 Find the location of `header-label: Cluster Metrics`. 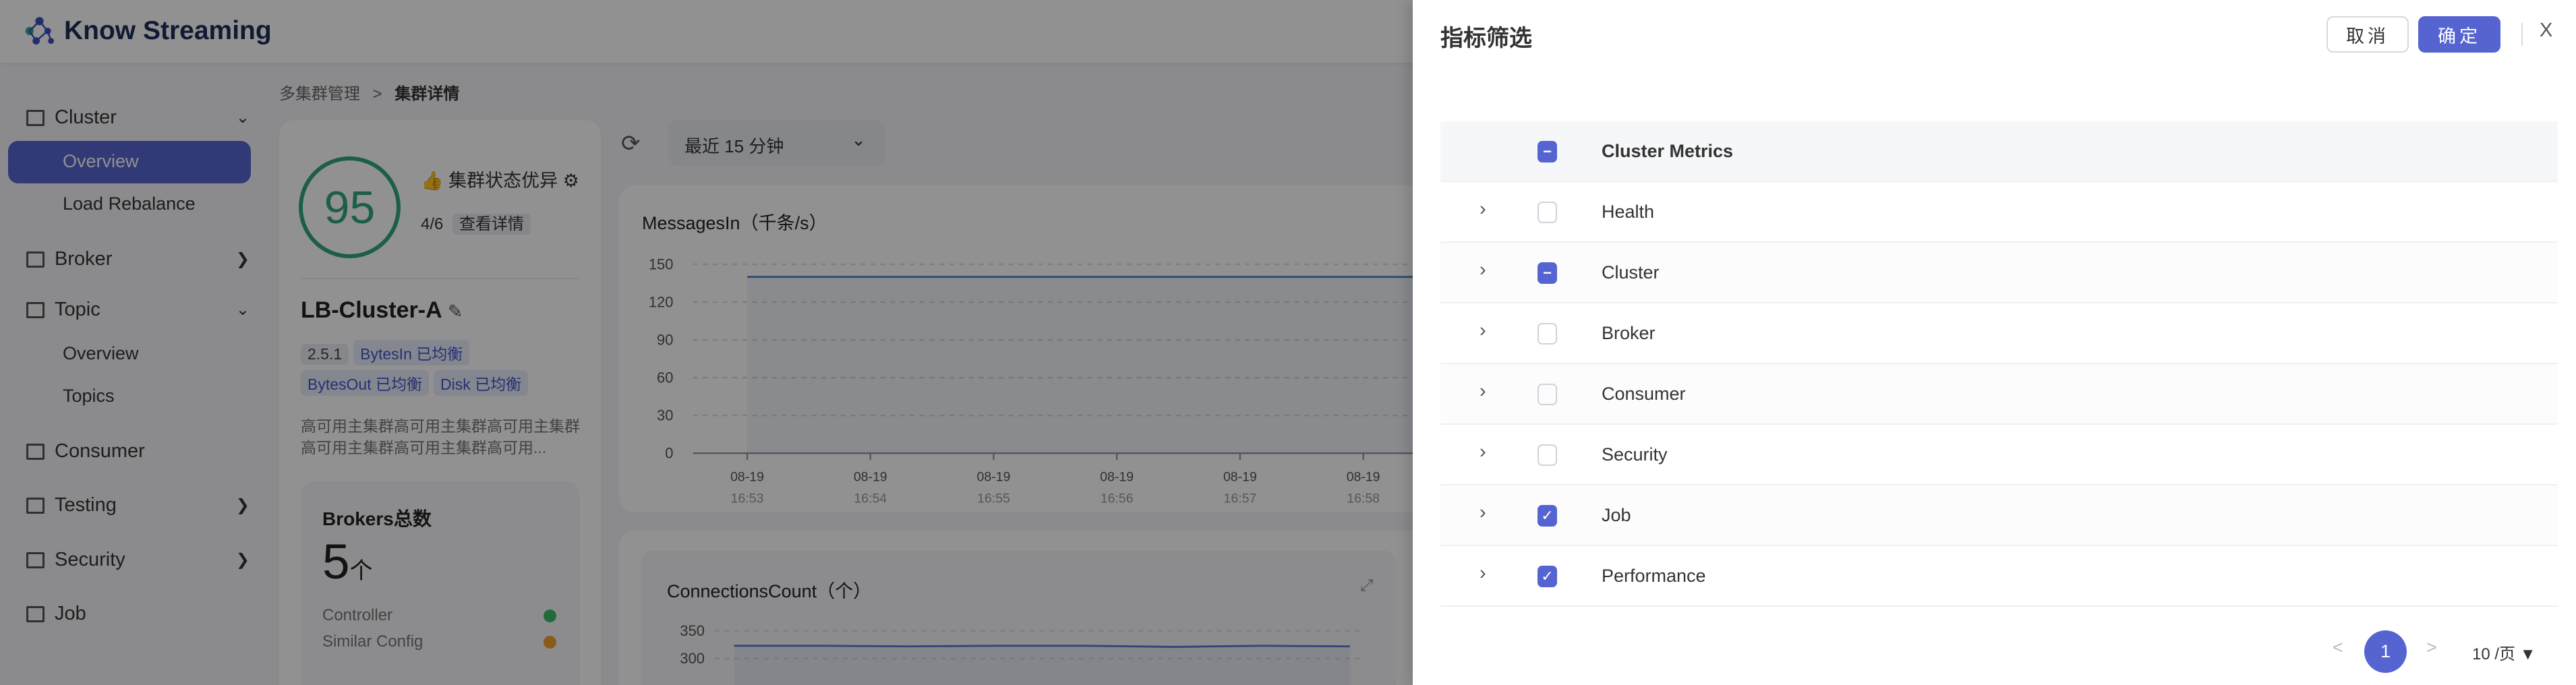

header-label: Cluster Metrics is located at coordinates (1668, 151).